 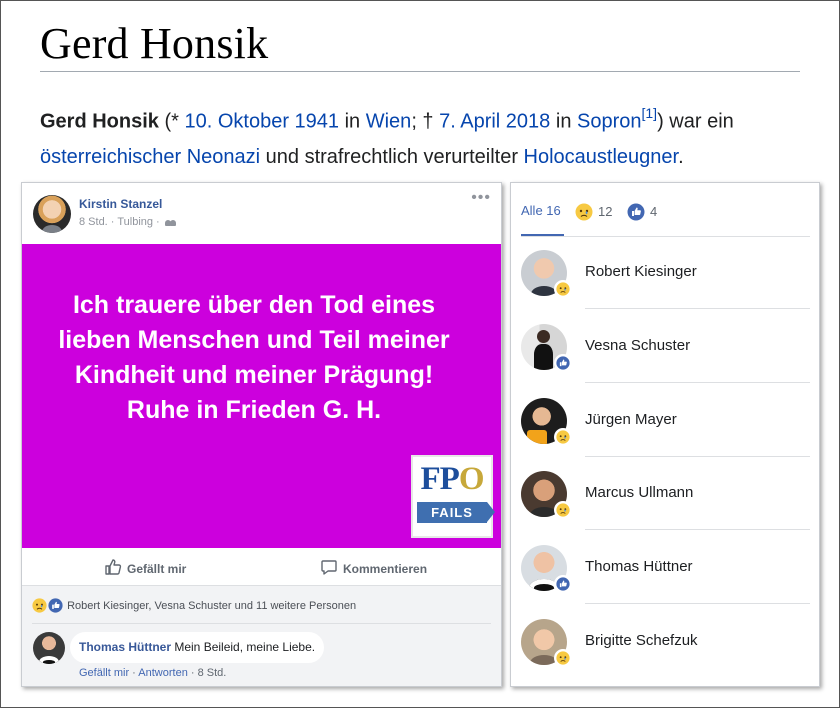 What do you see at coordinates (541, 210) in the screenshot?
I see `tab-all-reactions: Alle 16` at bounding box center [541, 210].